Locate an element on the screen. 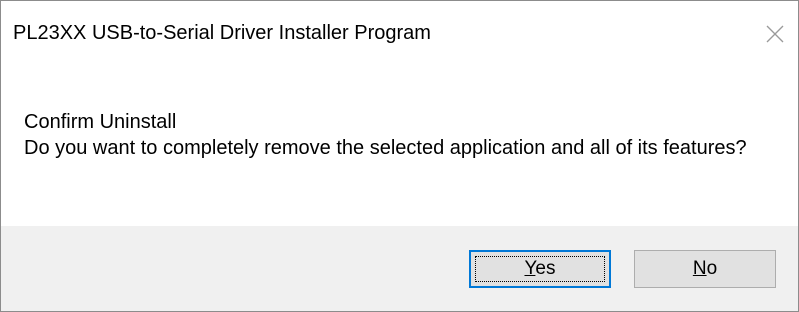  yes-button-label: Yes is located at coordinates (539, 269).